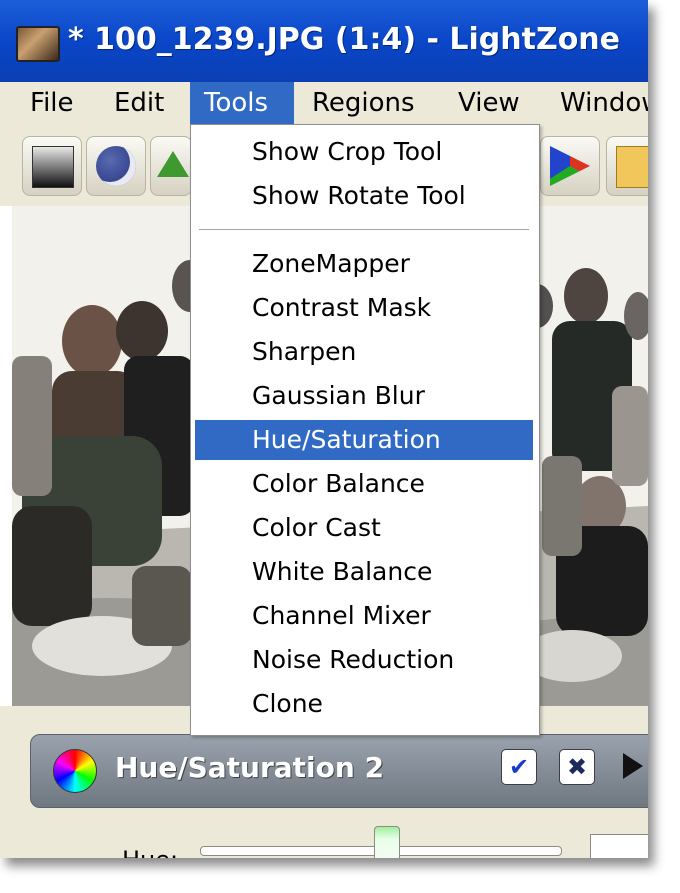 The height and width of the screenshot is (893, 680). I want to click on menu-separator, so click(364, 229).